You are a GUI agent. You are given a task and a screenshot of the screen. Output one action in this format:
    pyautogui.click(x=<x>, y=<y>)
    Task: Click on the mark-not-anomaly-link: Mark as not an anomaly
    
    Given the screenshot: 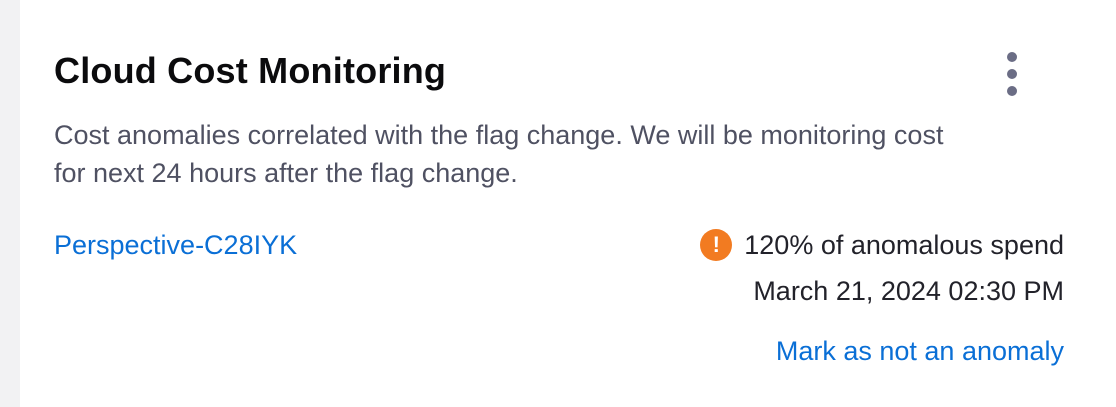 What is the action you would take?
    pyautogui.click(x=920, y=351)
    